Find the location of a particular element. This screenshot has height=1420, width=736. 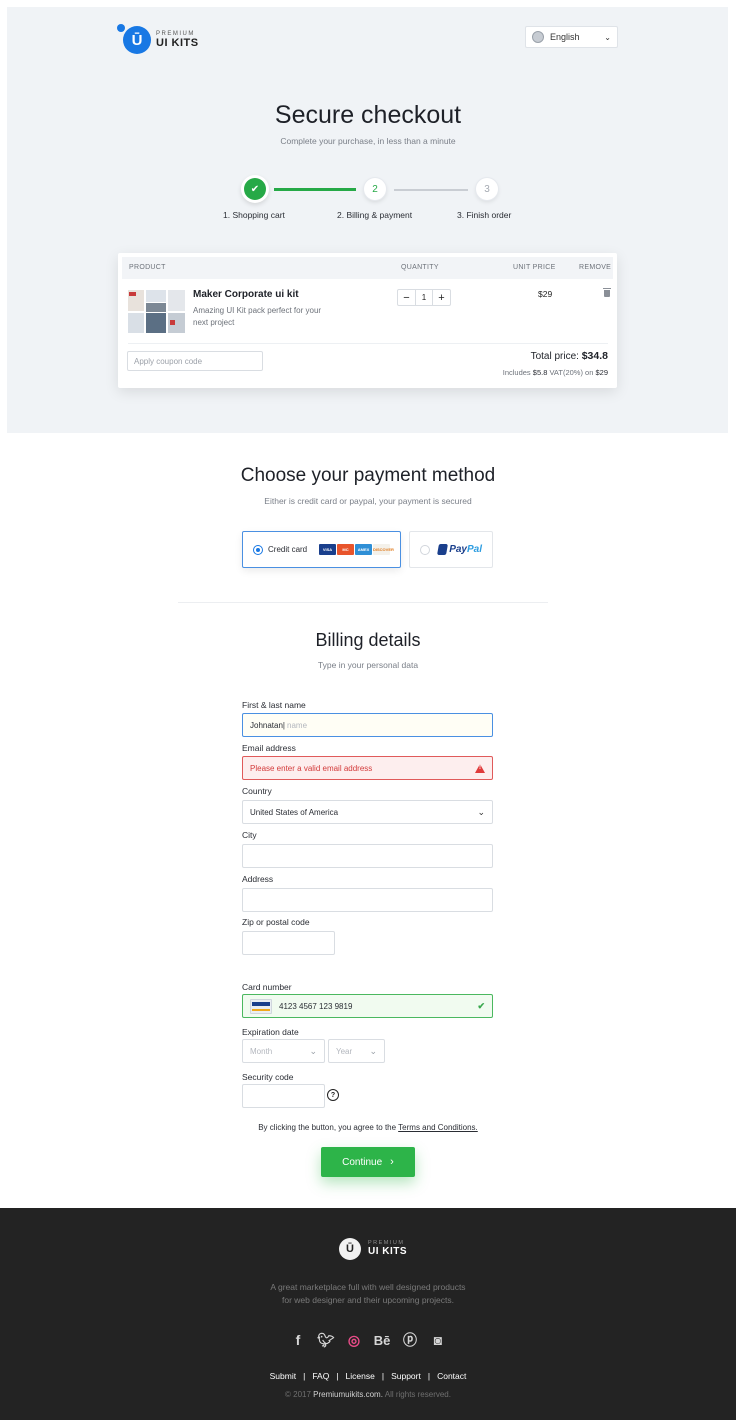

instagram-icon: ◙ is located at coordinates (438, 1340).